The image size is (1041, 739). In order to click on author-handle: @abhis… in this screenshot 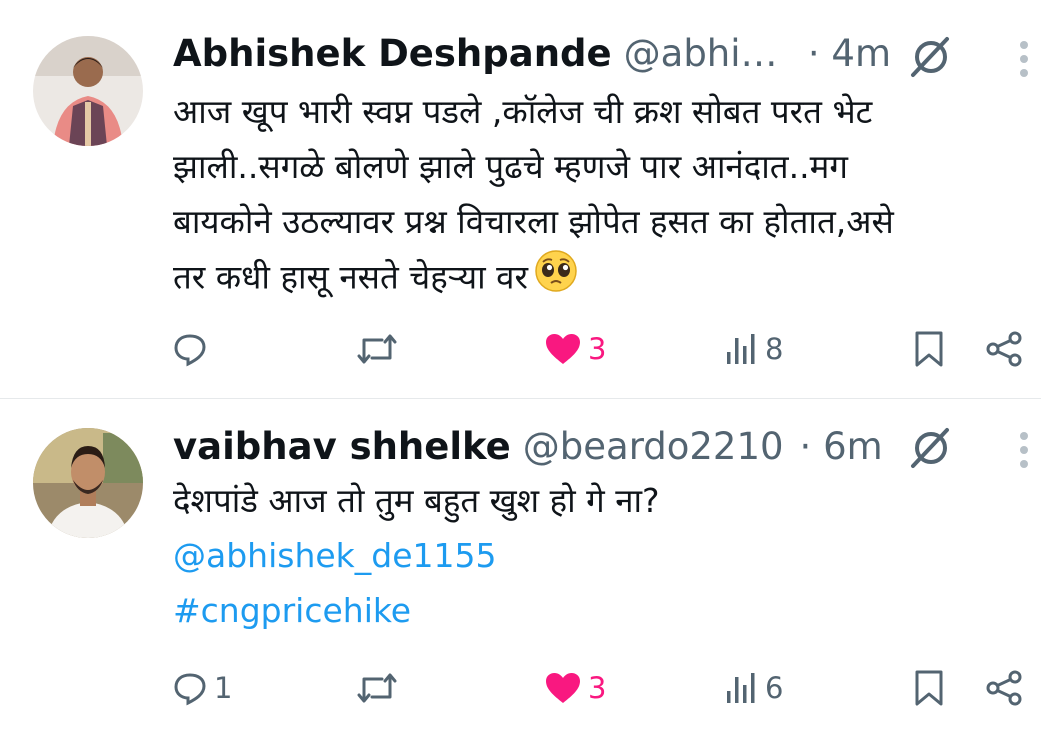, I will do `click(708, 53)`.